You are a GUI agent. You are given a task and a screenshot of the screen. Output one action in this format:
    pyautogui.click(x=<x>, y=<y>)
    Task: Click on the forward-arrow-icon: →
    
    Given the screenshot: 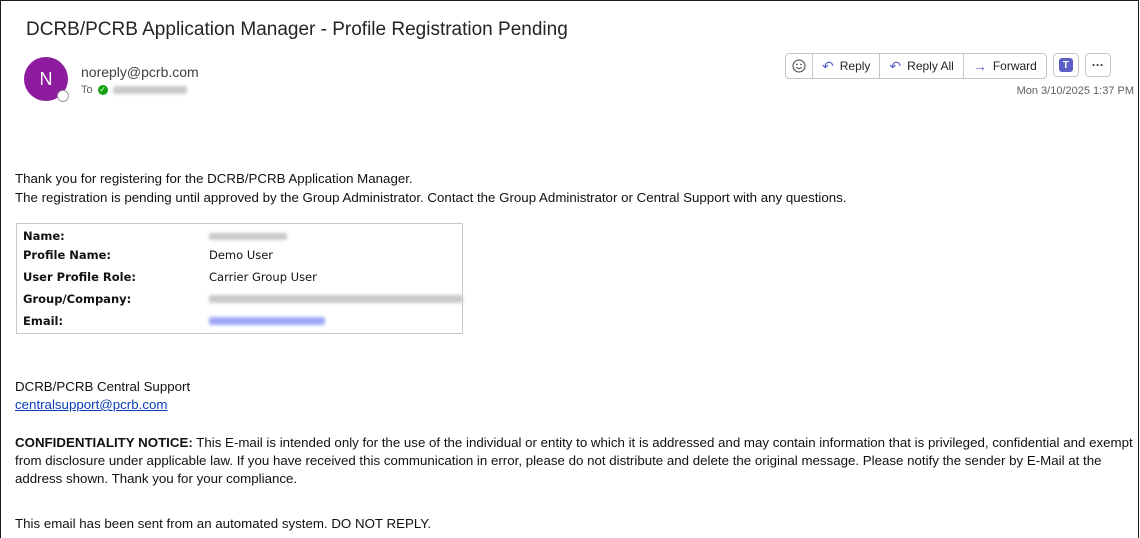 What is the action you would take?
    pyautogui.click(x=979, y=66)
    